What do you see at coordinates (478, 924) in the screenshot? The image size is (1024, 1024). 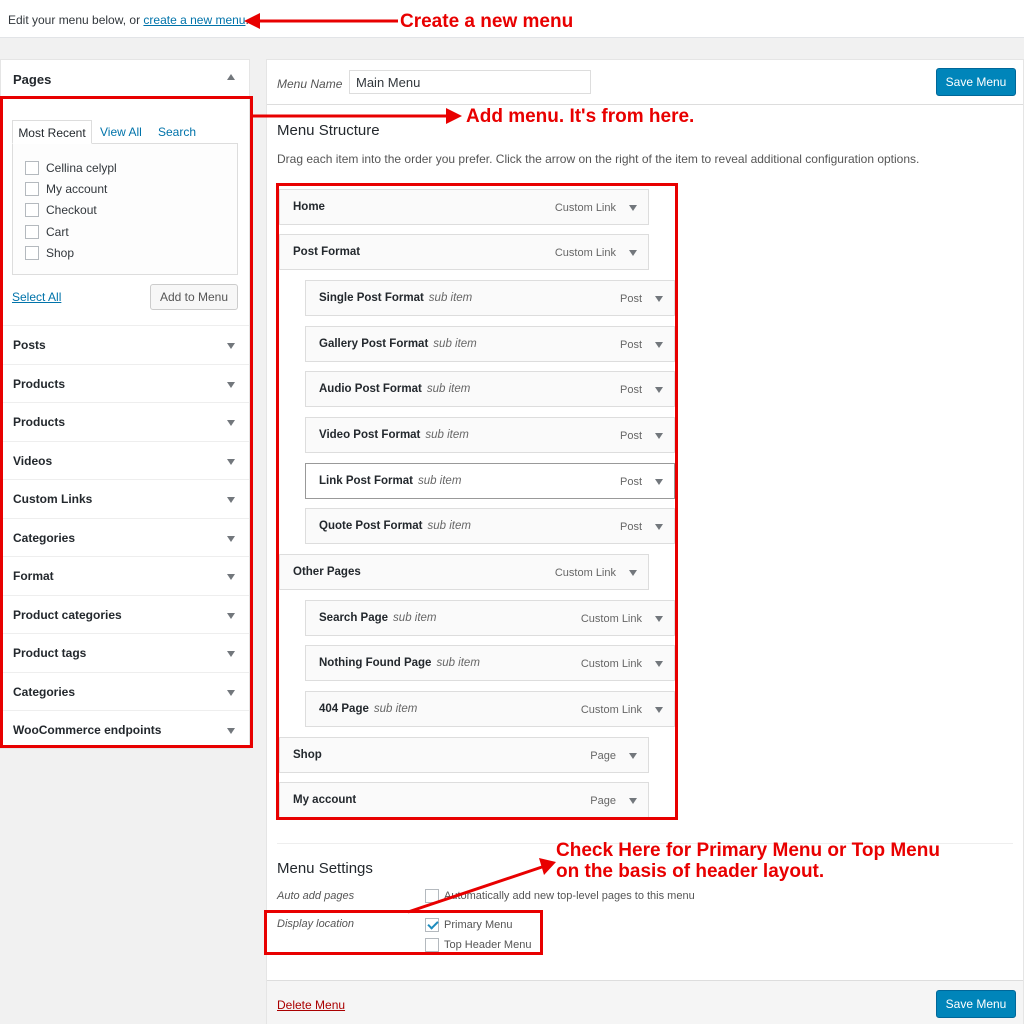 I see `location-label: Primary Menu` at bounding box center [478, 924].